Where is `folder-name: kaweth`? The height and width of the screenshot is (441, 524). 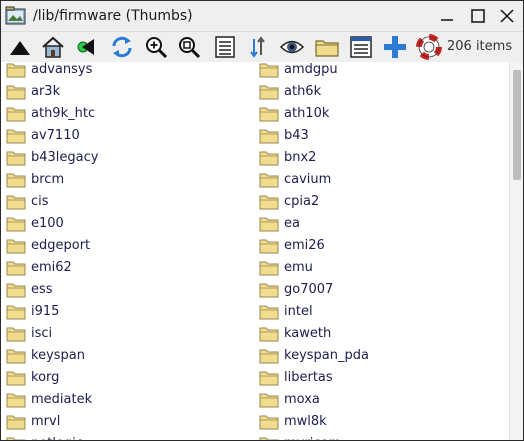
folder-name: kaweth is located at coordinates (308, 333).